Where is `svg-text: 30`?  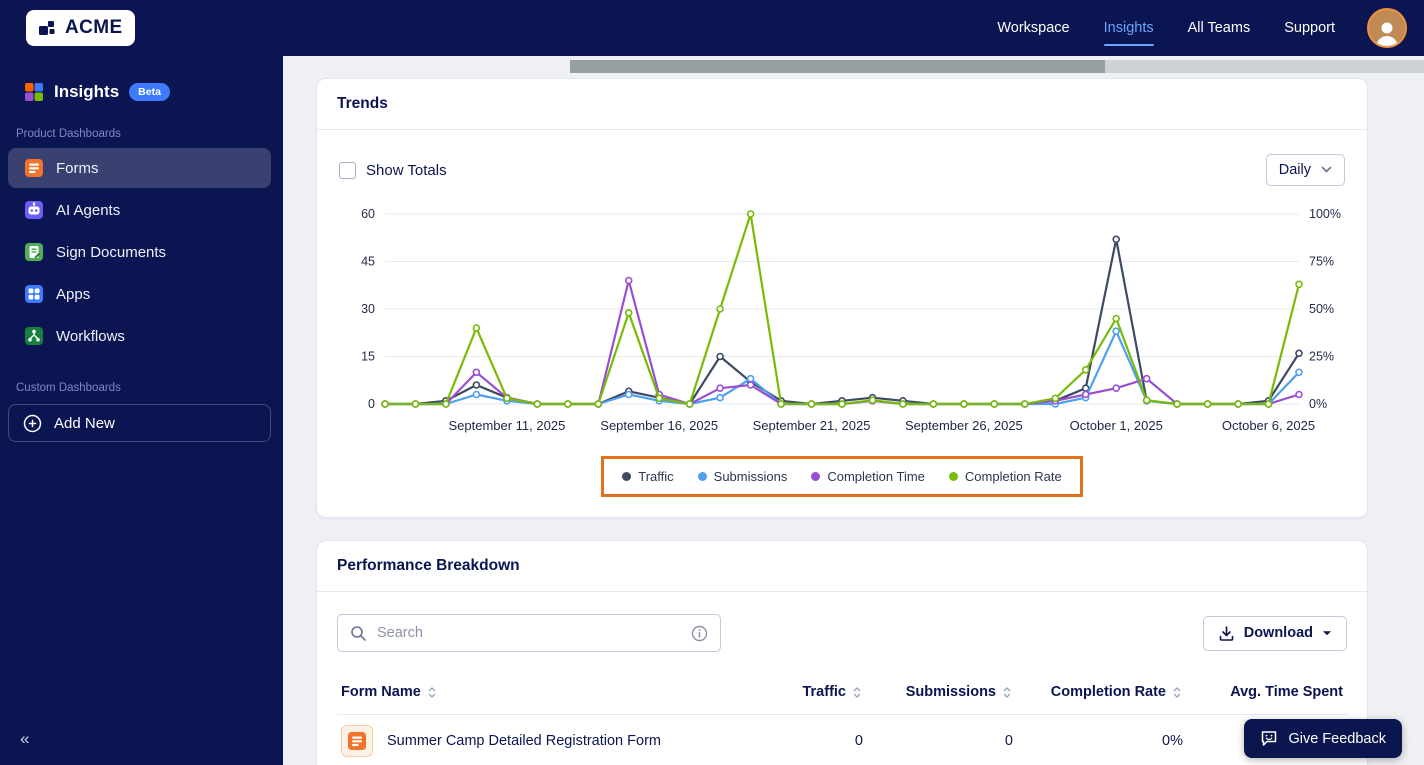
svg-text: 30 is located at coordinates (368, 309).